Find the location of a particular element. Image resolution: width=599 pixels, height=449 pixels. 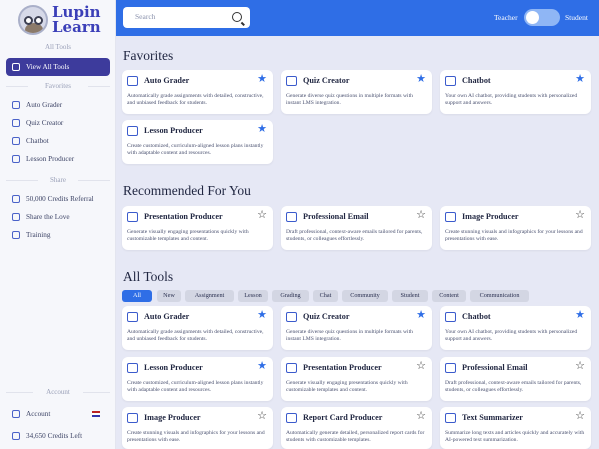

brand-logo: Lupin Learn is located at coordinates (58, 21).